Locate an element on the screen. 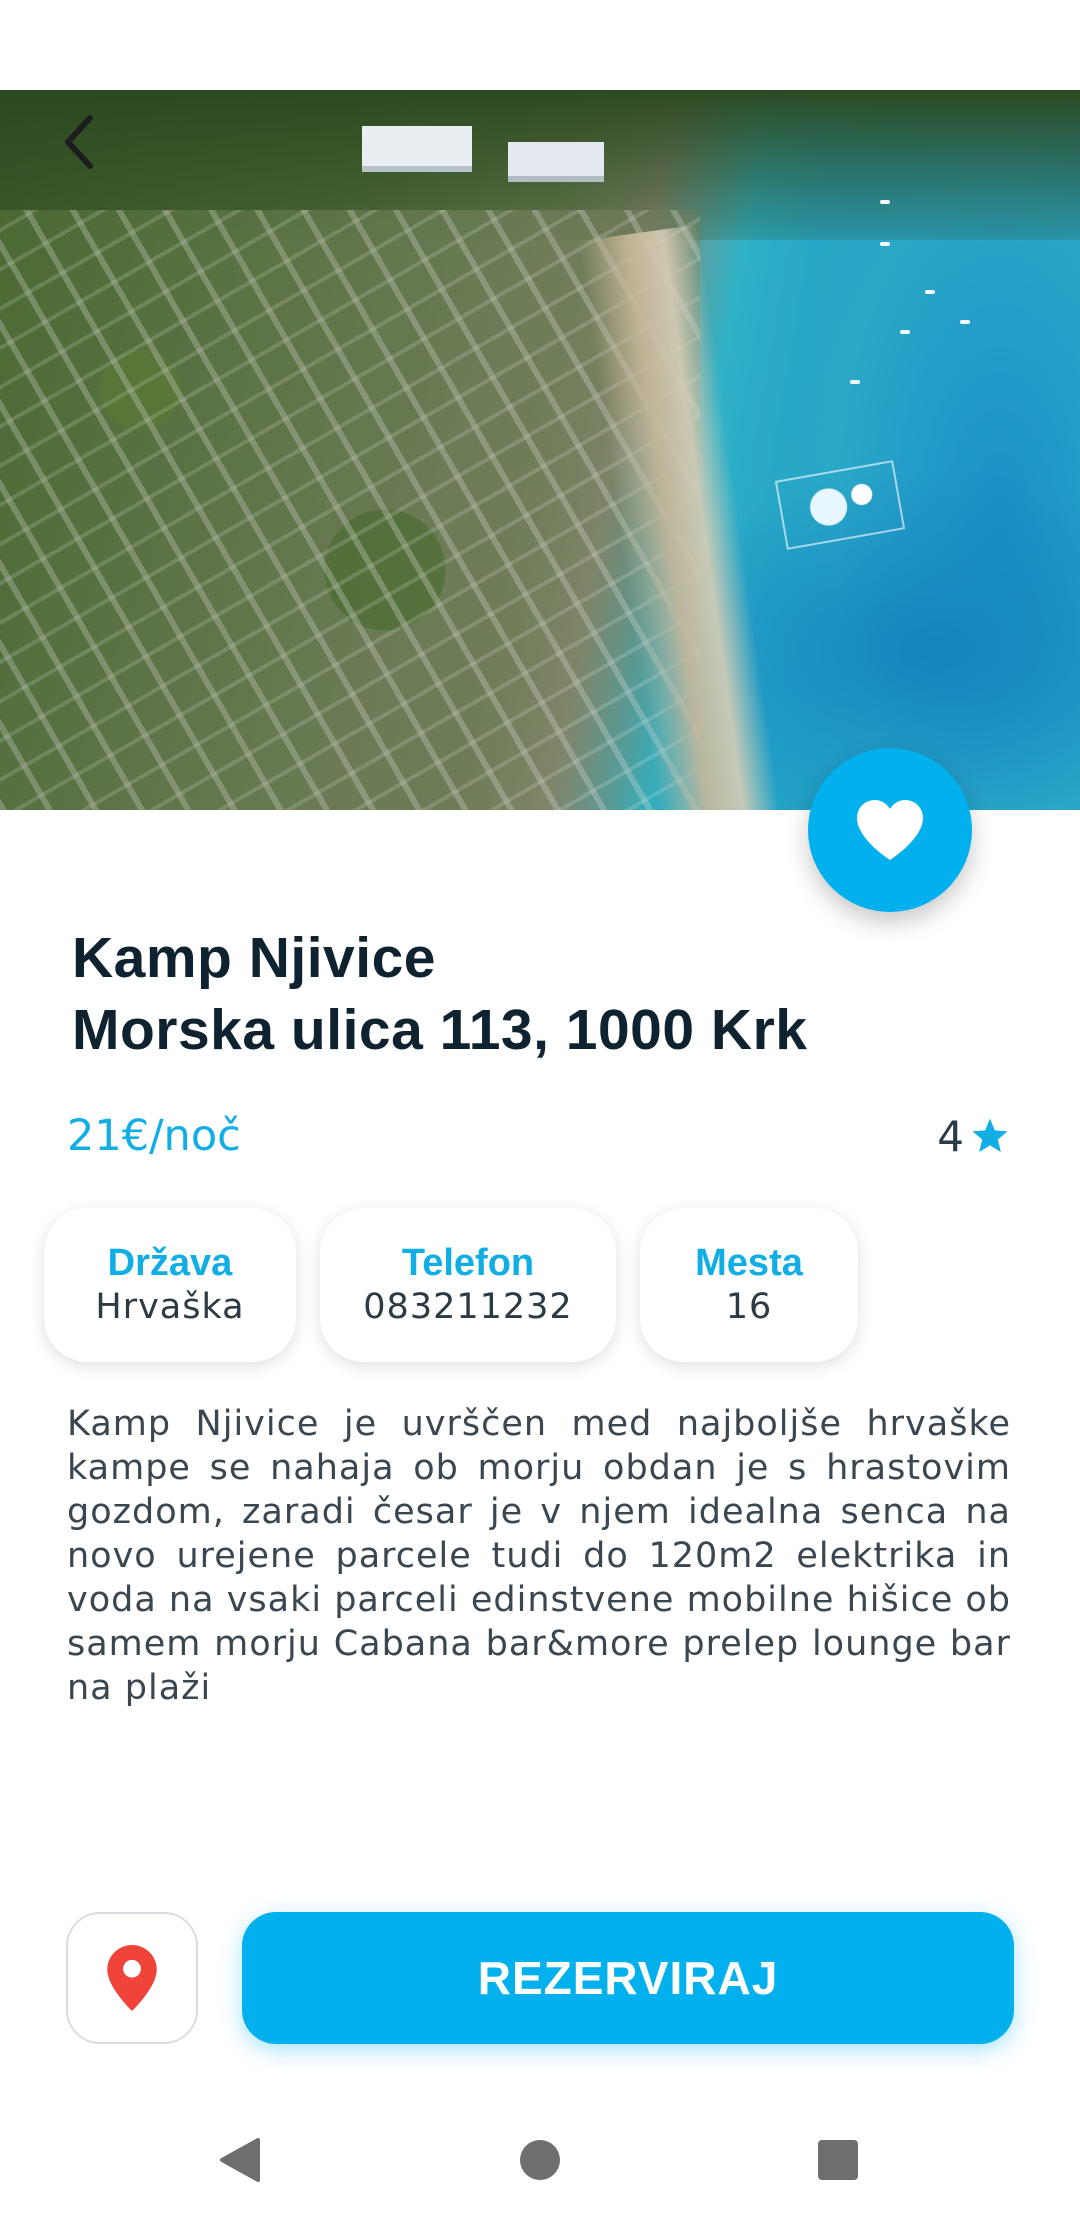 This screenshot has width=1080, height=2220. info-chip-label: Mesta is located at coordinates (749, 1263).